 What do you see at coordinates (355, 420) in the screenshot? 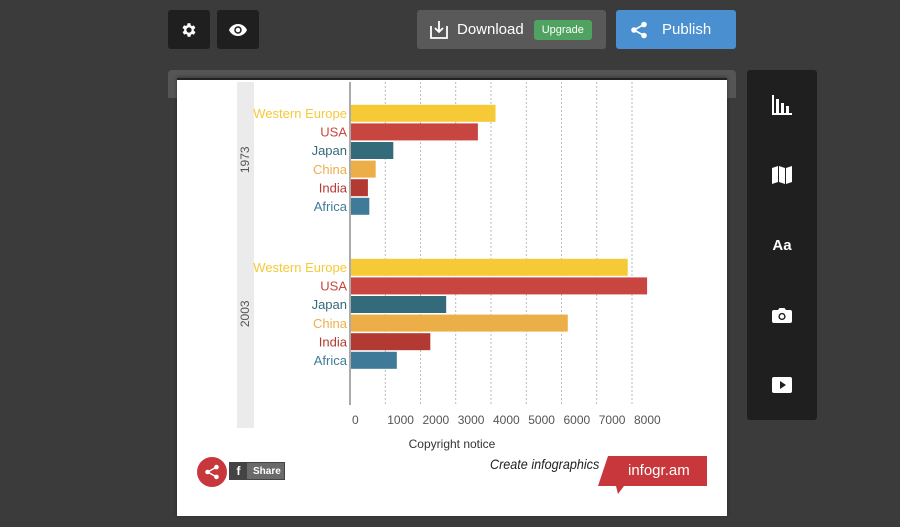
I see `x-tick-label: 0` at bounding box center [355, 420].